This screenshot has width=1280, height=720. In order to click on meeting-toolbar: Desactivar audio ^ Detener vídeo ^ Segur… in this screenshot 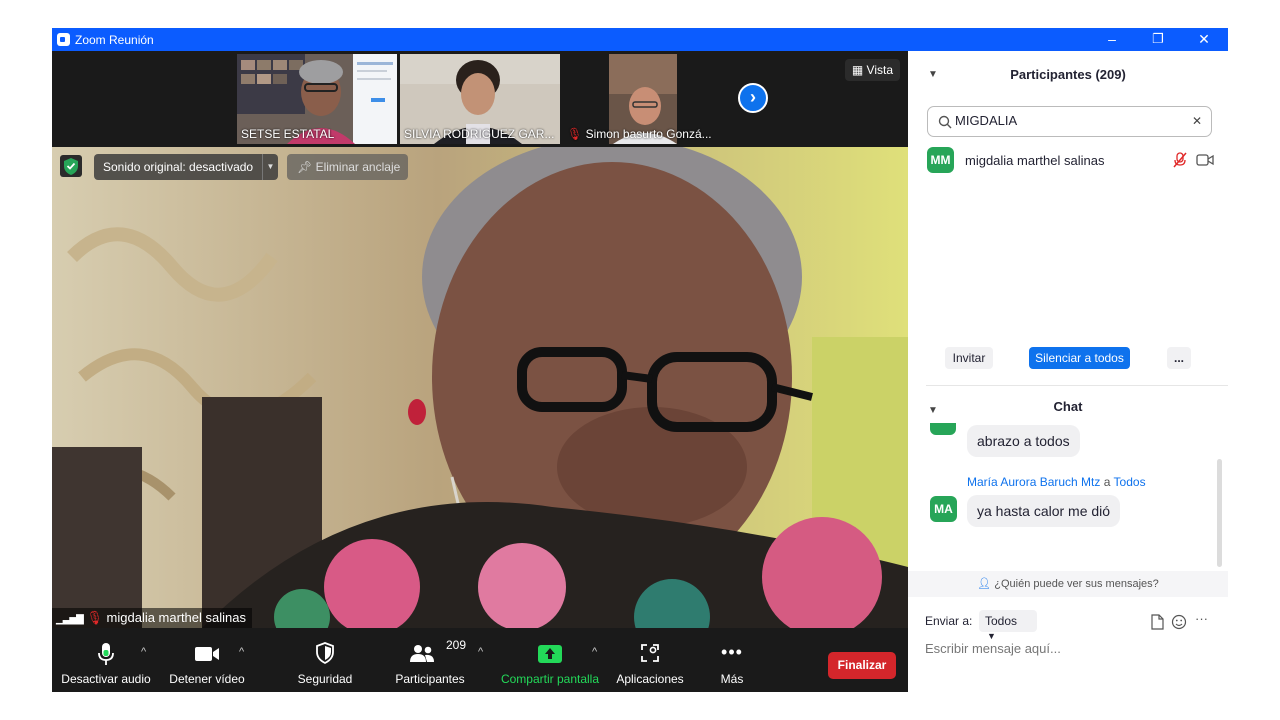, I will do `click(480, 660)`.